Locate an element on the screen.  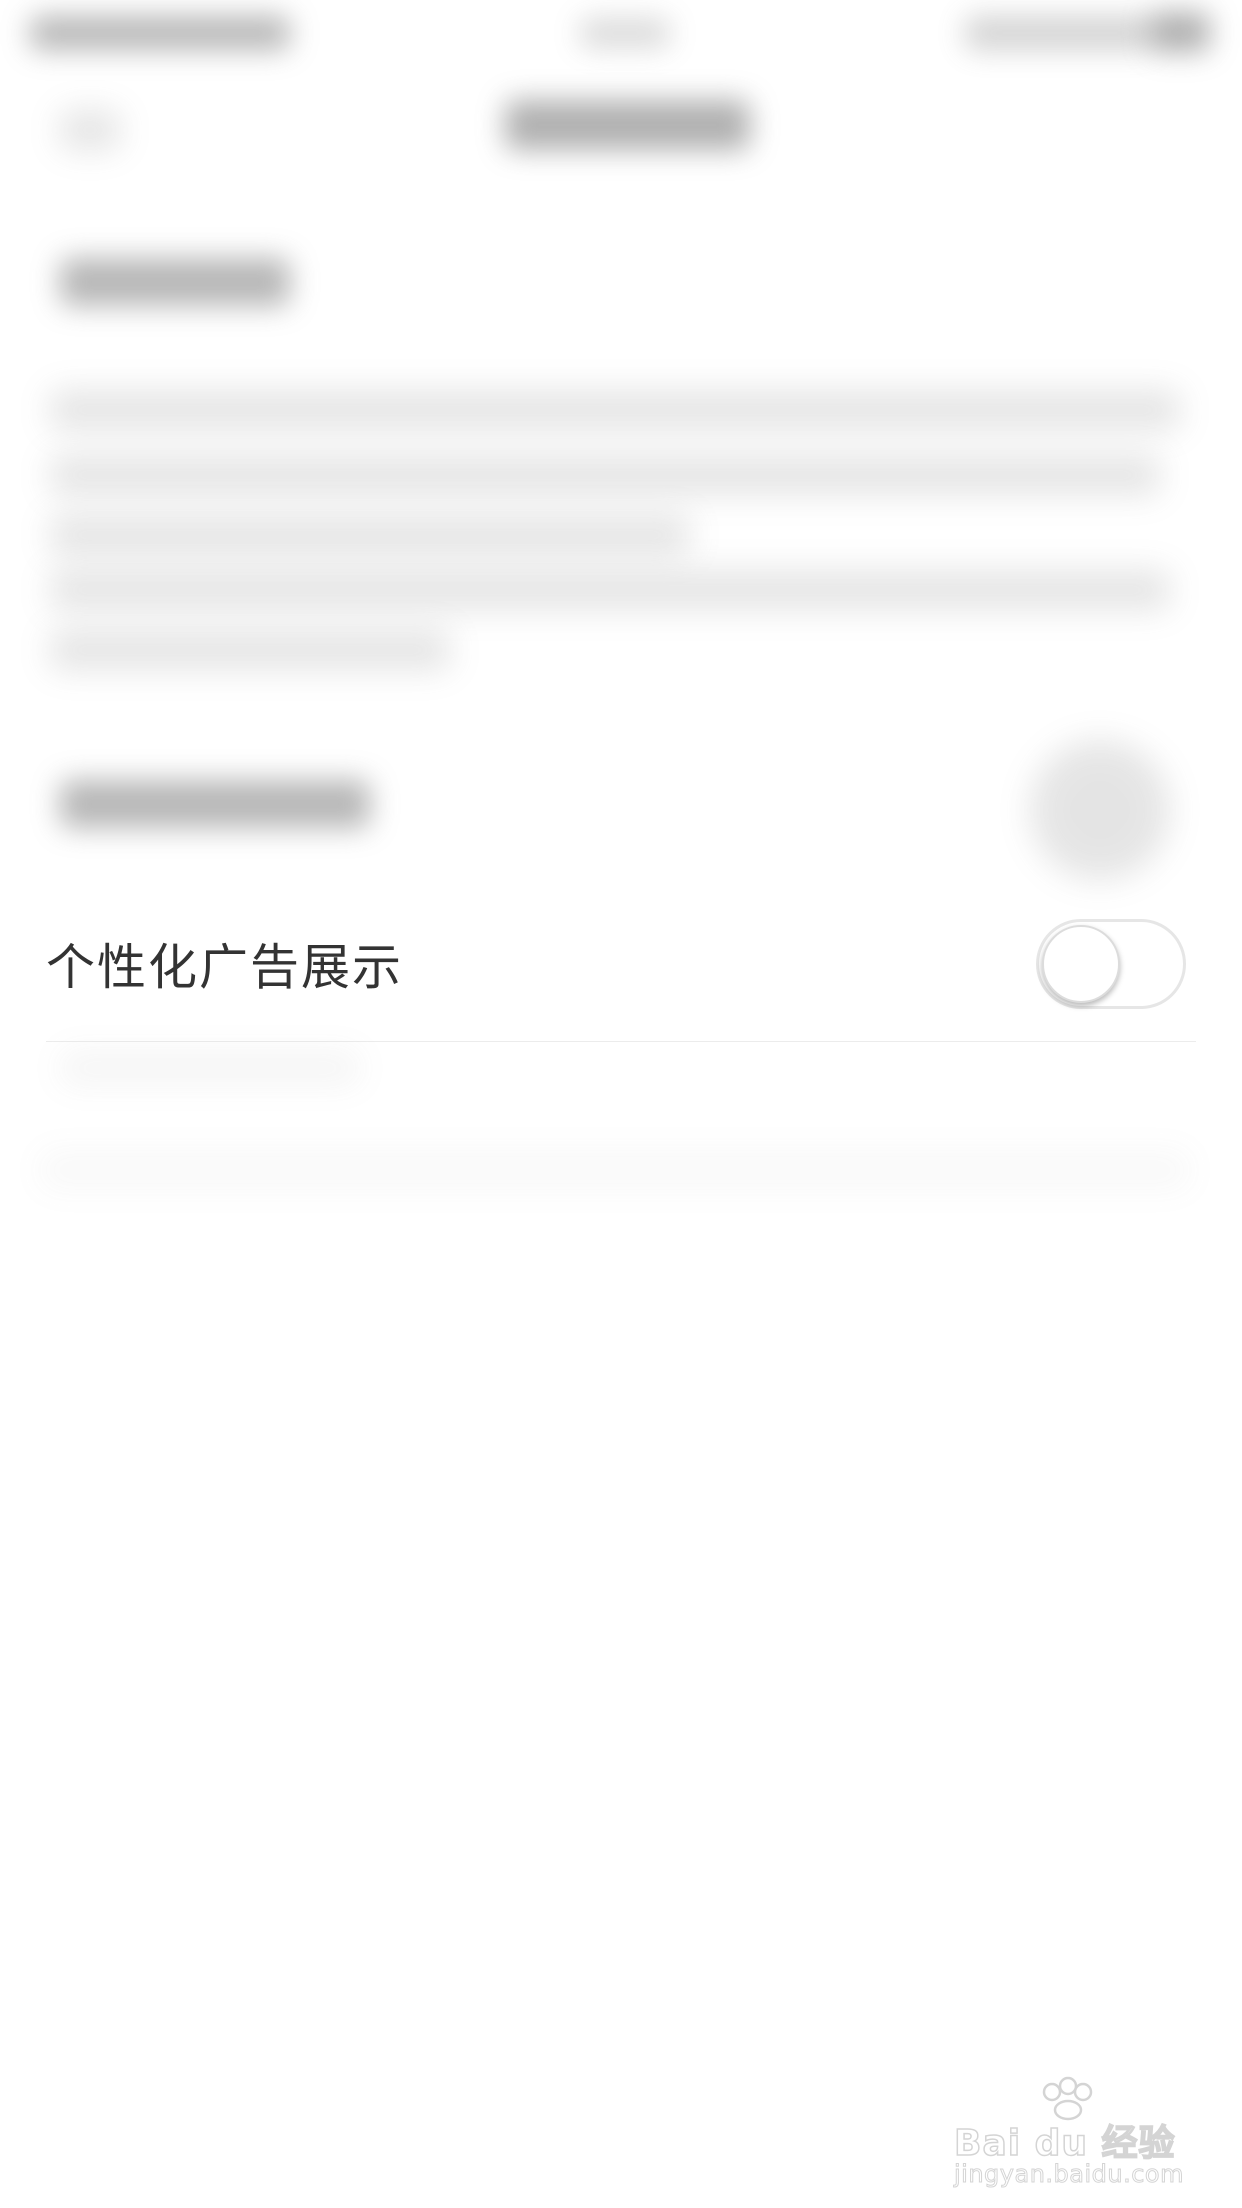
section-heading-blur is located at coordinates (175, 282).